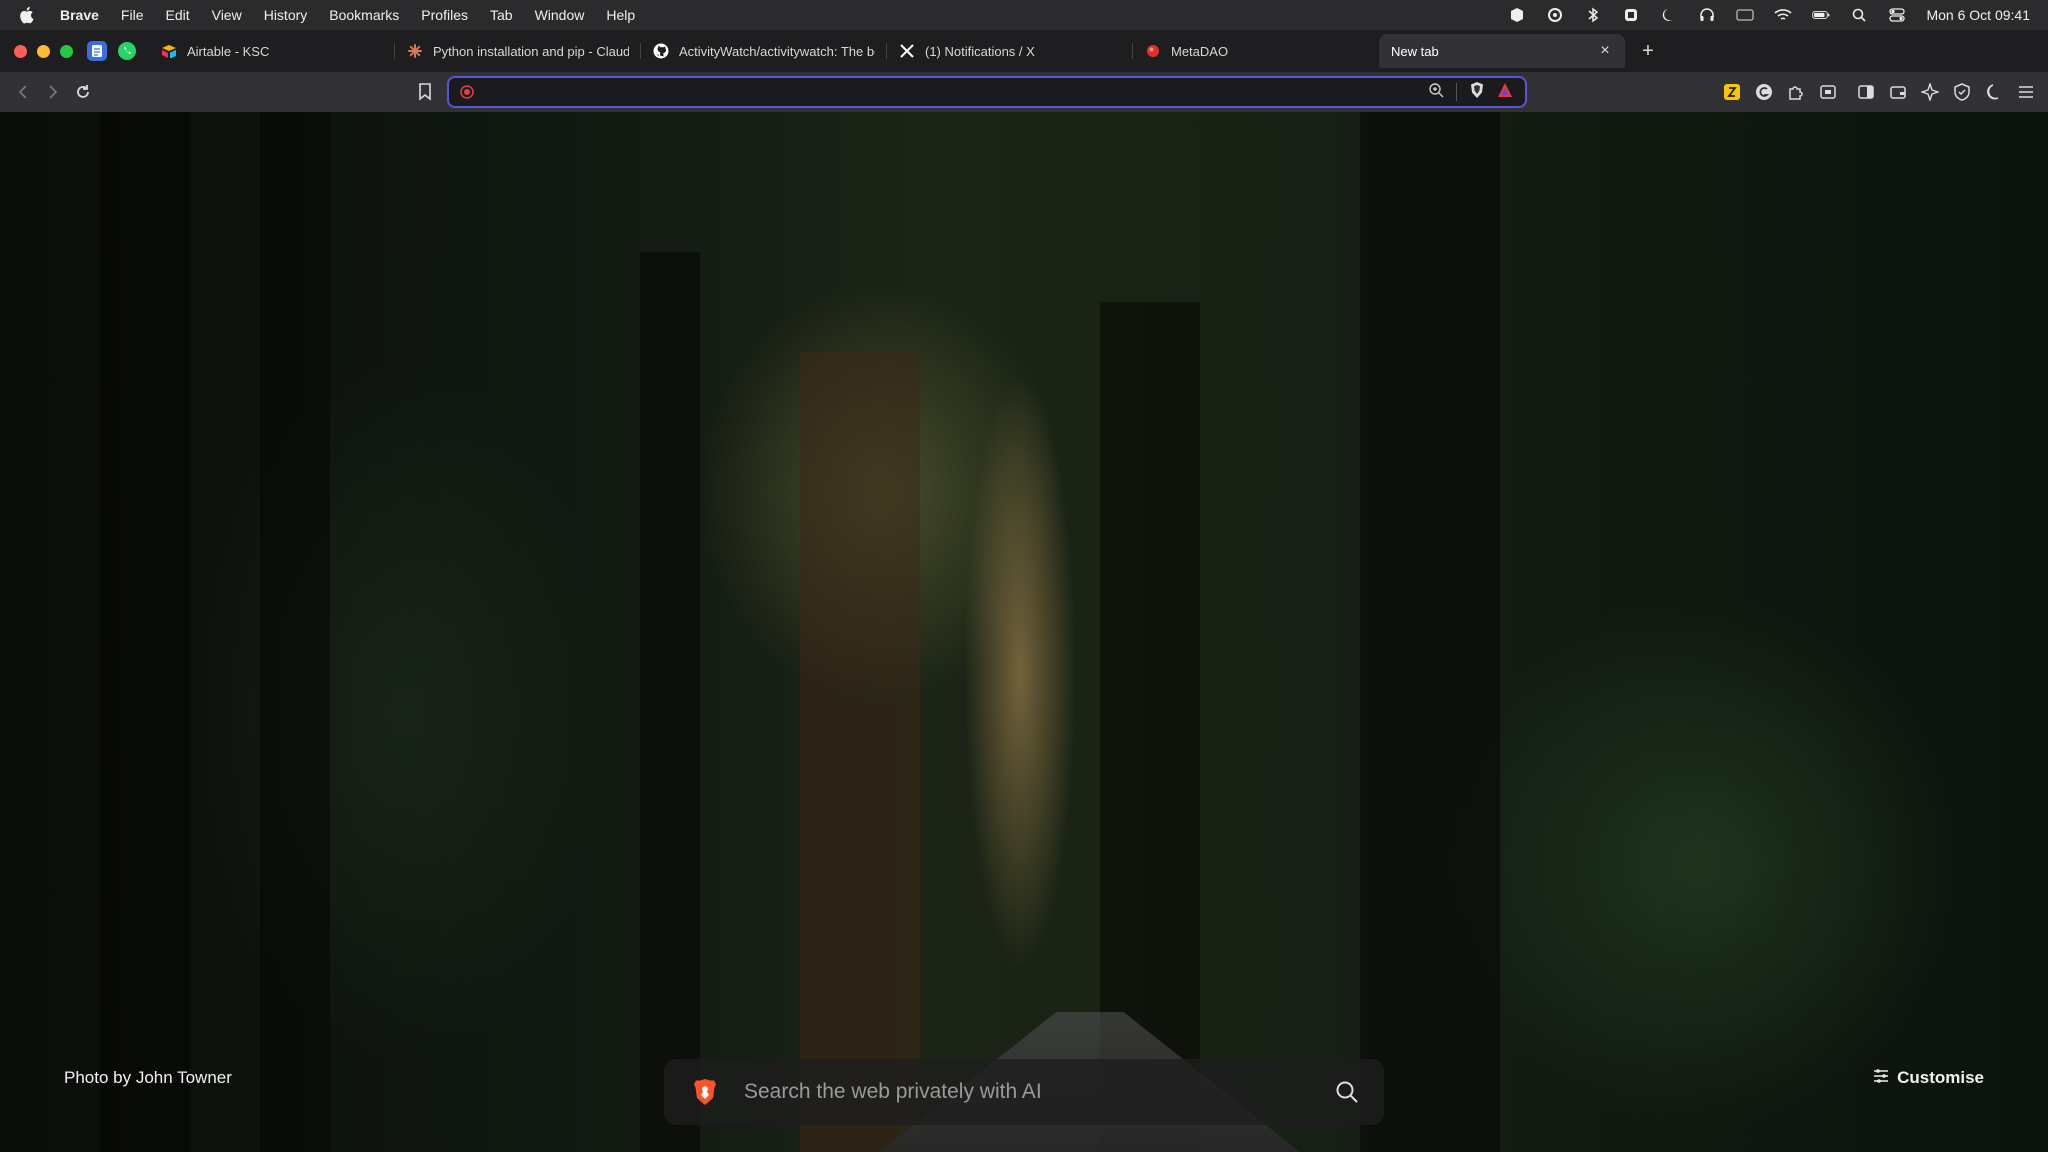 The width and height of the screenshot is (2048, 1152). What do you see at coordinates (1555, 15) in the screenshot?
I see `at-sign-icon` at bounding box center [1555, 15].